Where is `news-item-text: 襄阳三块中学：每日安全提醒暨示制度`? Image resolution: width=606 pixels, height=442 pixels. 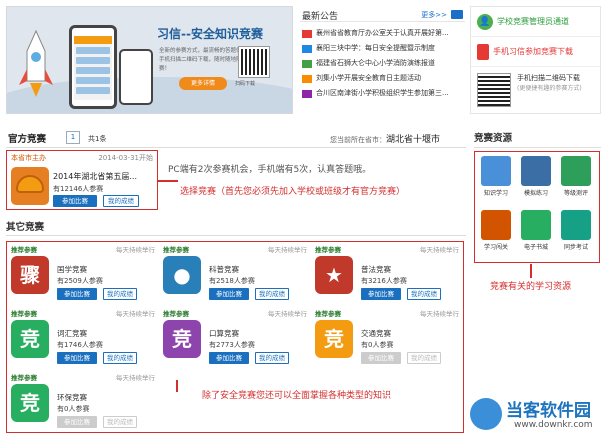 news-item-text: 襄阳三块中学：每日安全提醒暨示制度 is located at coordinates (375, 48).